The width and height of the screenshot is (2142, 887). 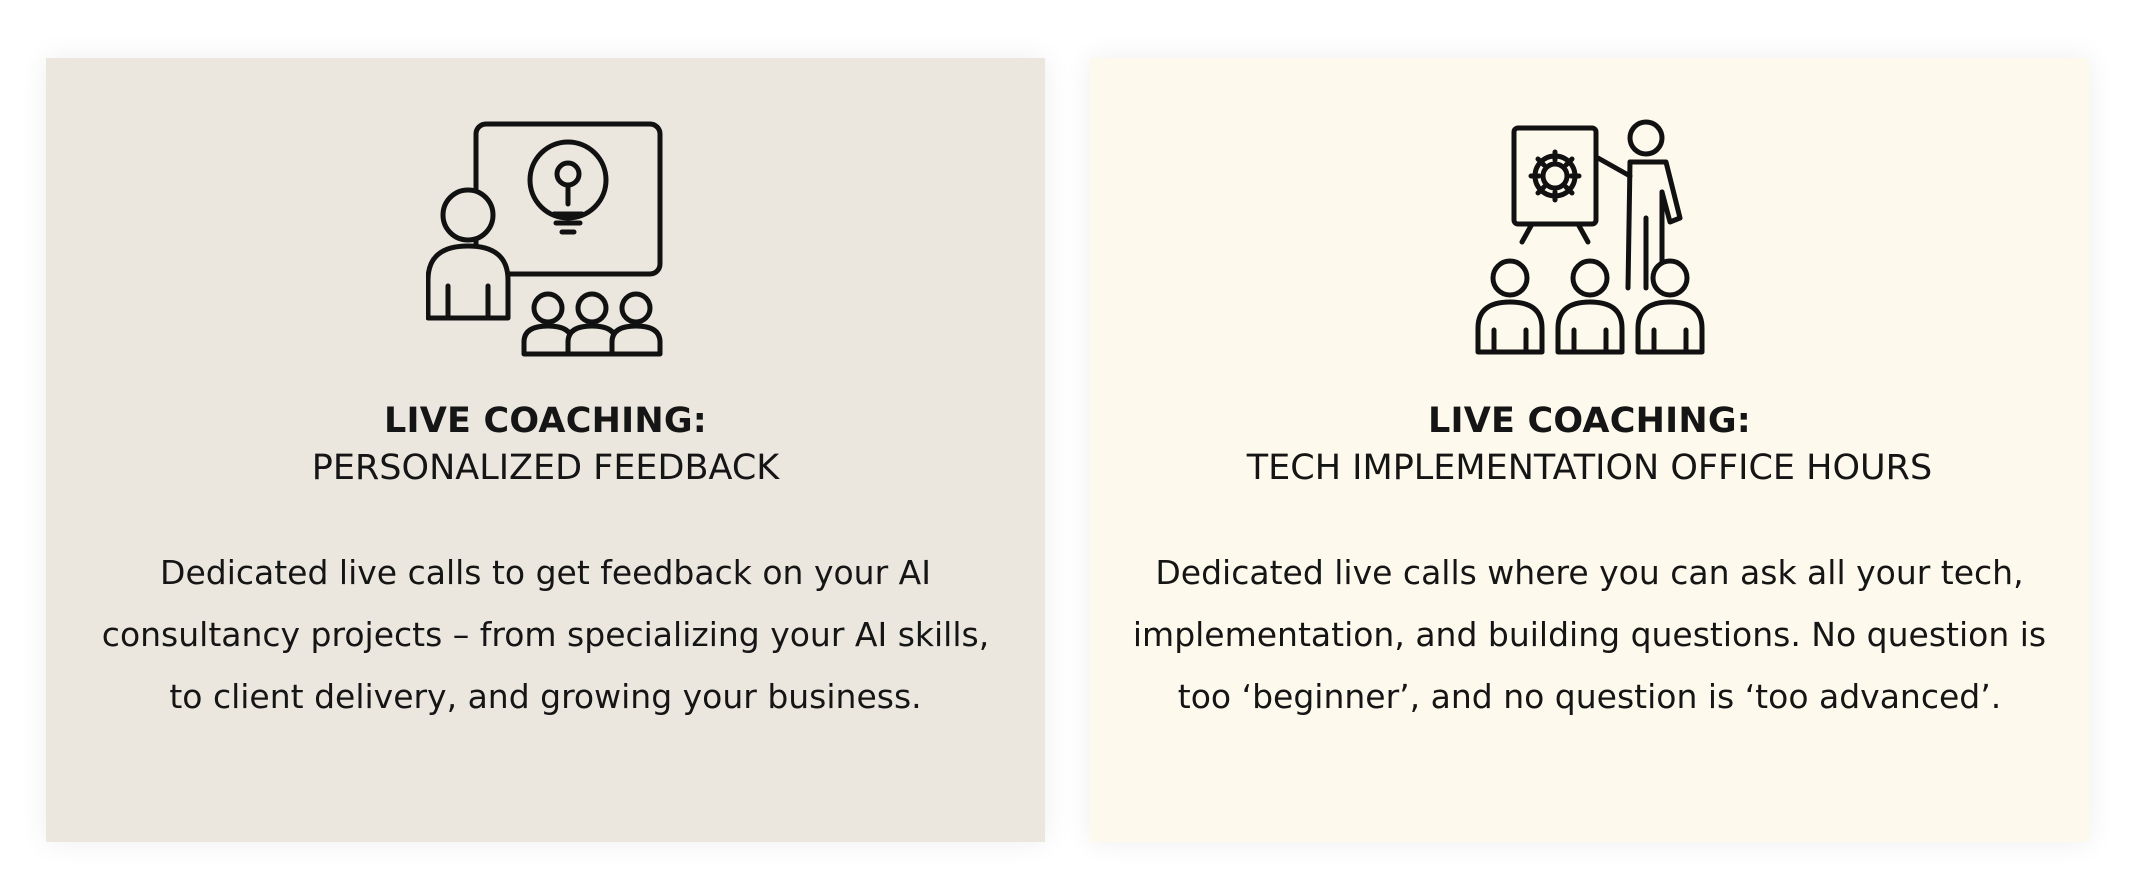 I want to click on trainer-gear-board-audience-icon, so click(x=1589, y=238).